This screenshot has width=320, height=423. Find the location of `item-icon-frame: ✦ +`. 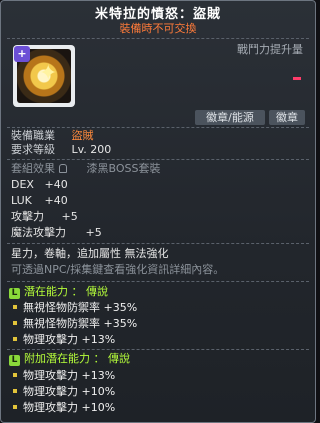

item-icon-frame: ✦ + is located at coordinates (44, 76).